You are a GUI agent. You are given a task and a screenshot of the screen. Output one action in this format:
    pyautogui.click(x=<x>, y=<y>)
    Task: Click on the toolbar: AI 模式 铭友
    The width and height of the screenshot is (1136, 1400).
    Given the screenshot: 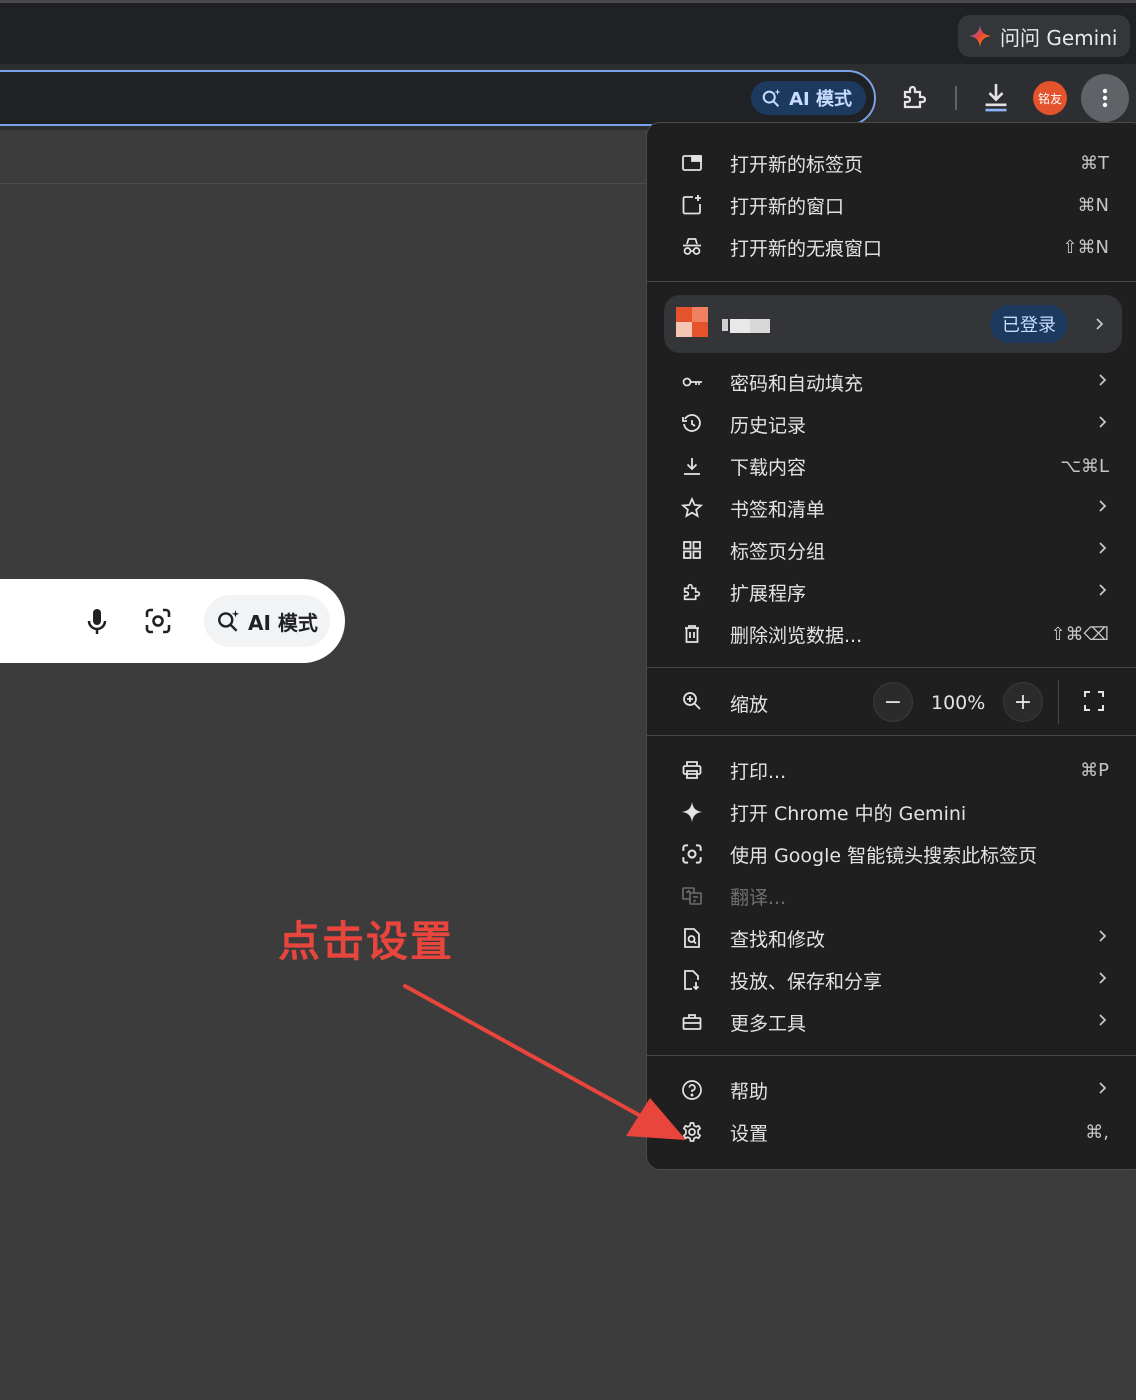 What is the action you would take?
    pyautogui.click(x=568, y=97)
    